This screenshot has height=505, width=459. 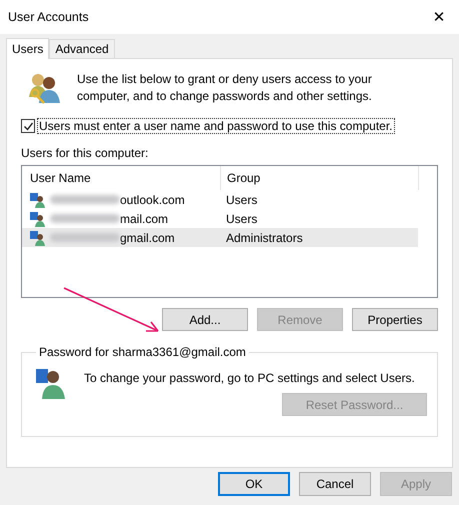 What do you see at coordinates (28, 126) in the screenshot?
I see `checkbox` at bounding box center [28, 126].